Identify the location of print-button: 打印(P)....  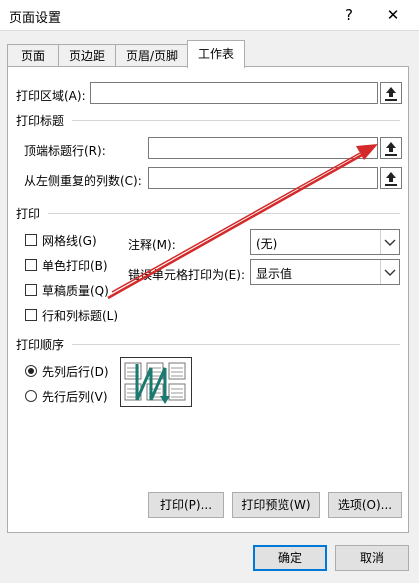
(186, 505).